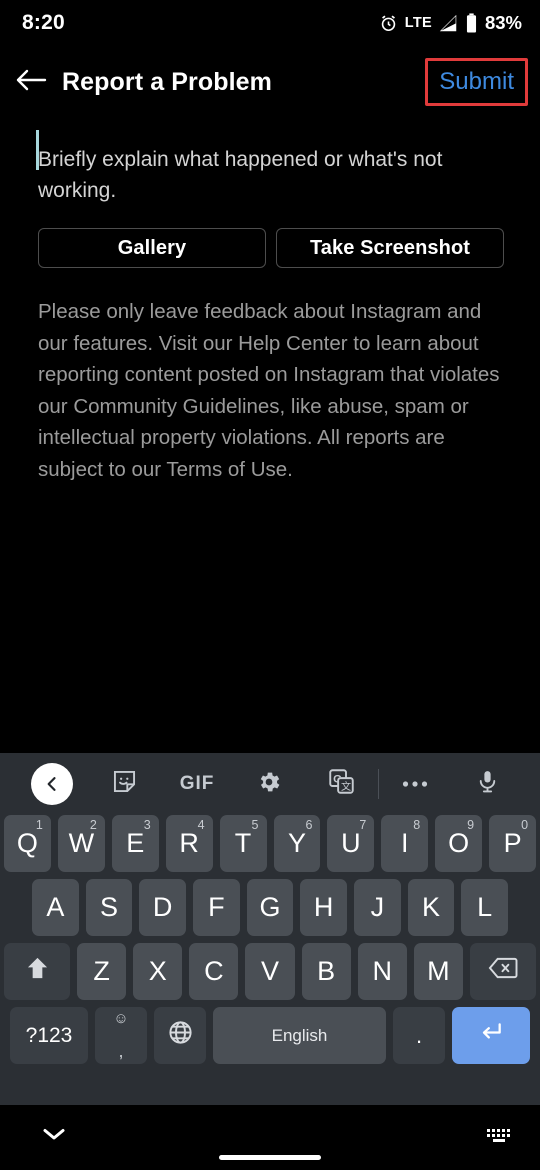 Image resolution: width=540 pixels, height=1170 pixels. What do you see at coordinates (419, 1035) in the screenshot?
I see `period-key: .` at bounding box center [419, 1035].